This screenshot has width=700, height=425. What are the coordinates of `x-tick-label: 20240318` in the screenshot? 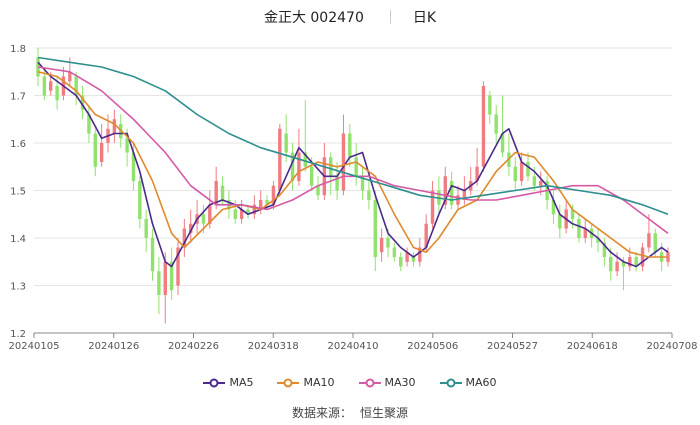 It's located at (273, 346).